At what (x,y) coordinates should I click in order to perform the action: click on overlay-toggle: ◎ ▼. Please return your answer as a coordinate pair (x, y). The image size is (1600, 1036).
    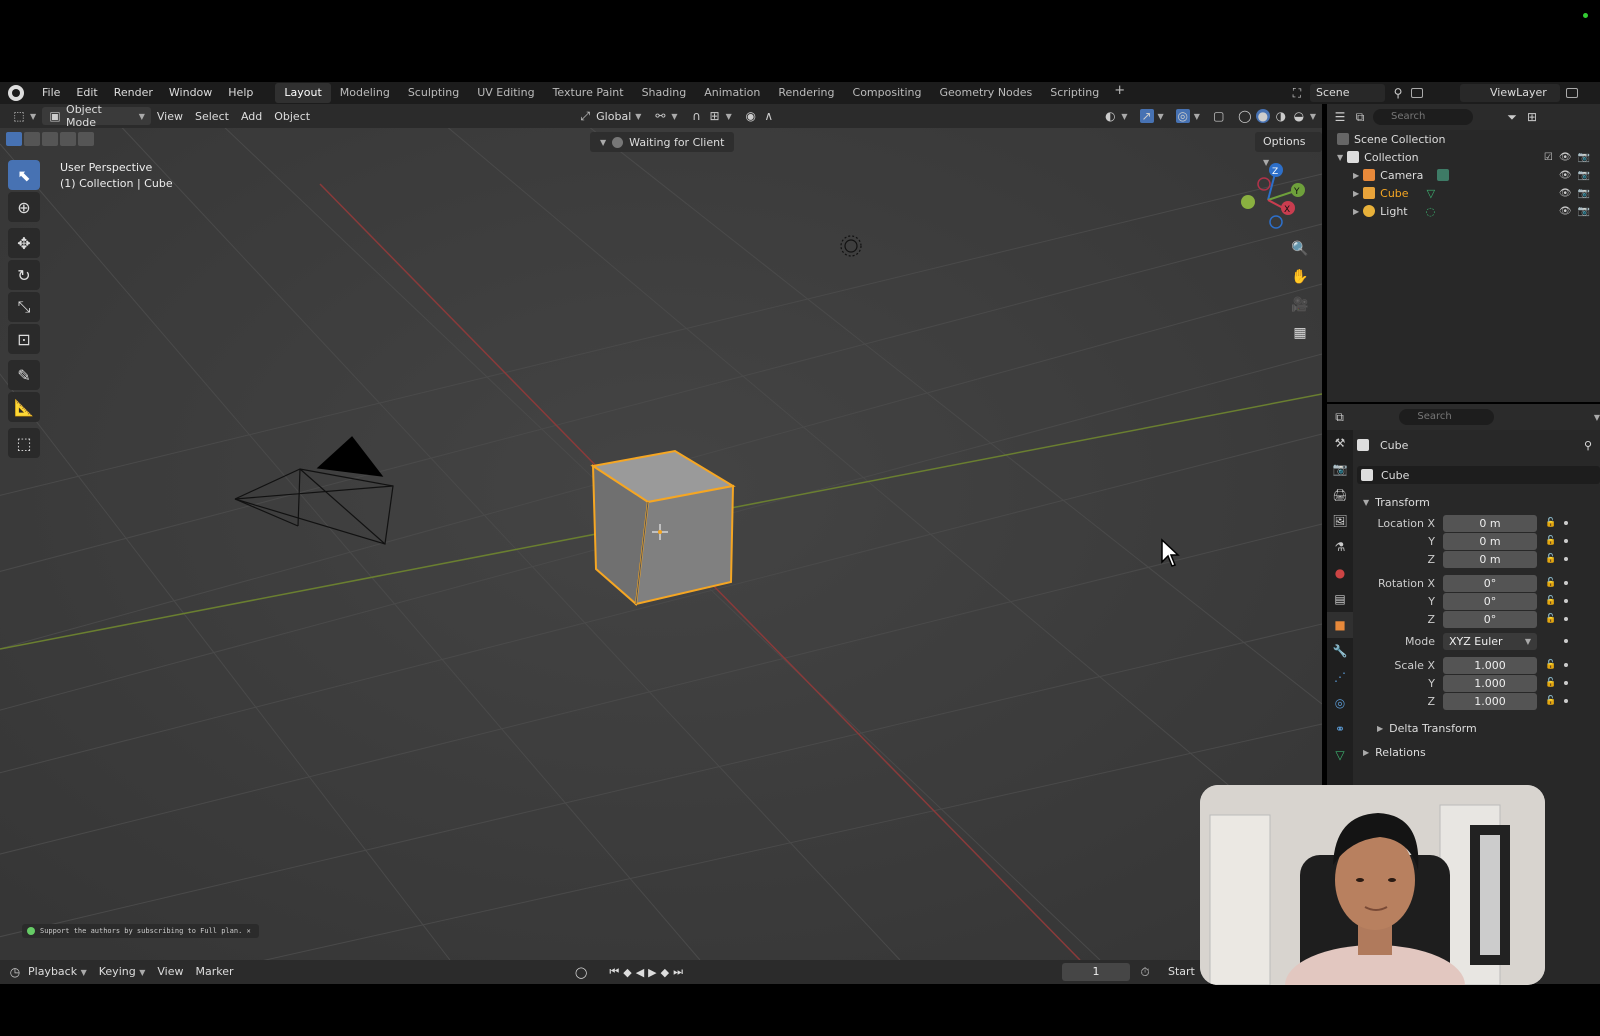
    Looking at the image, I should click on (1188, 116).